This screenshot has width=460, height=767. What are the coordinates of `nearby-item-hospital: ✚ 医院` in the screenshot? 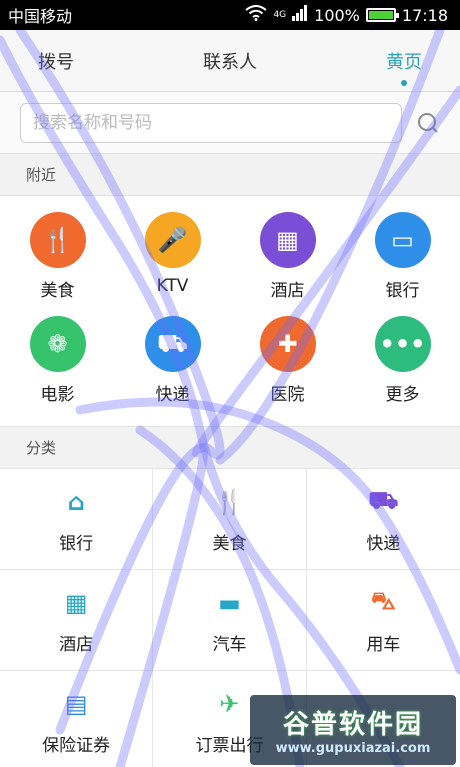 It's located at (287, 368).